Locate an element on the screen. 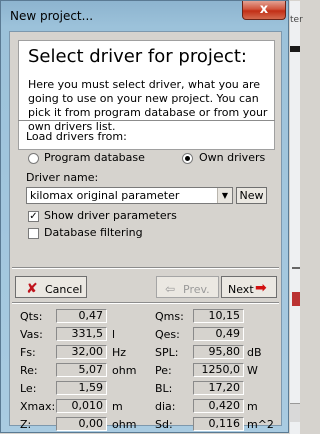 Image resolution: width=320 pixels, height=434 pixels. driver-name-value: kilomax original parameter is located at coordinates (105, 195).